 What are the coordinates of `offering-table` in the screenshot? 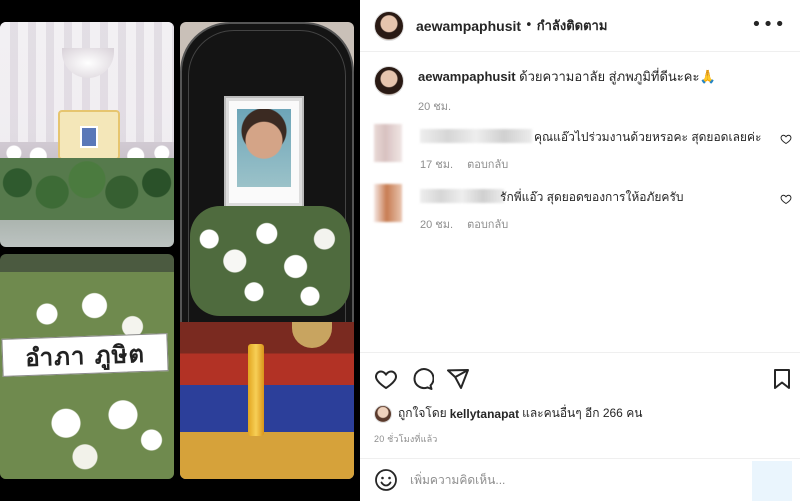 It's located at (267, 400).